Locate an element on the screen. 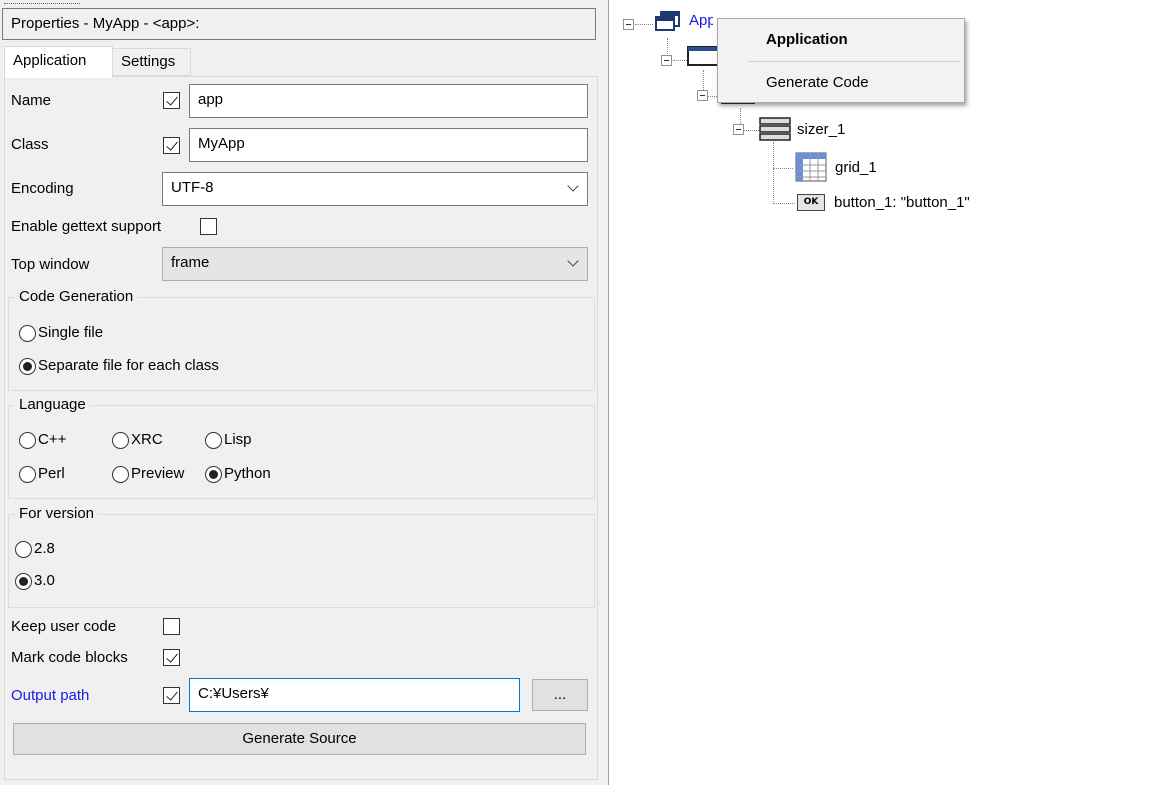  gettext-label: Enable gettext support is located at coordinates (86, 226).